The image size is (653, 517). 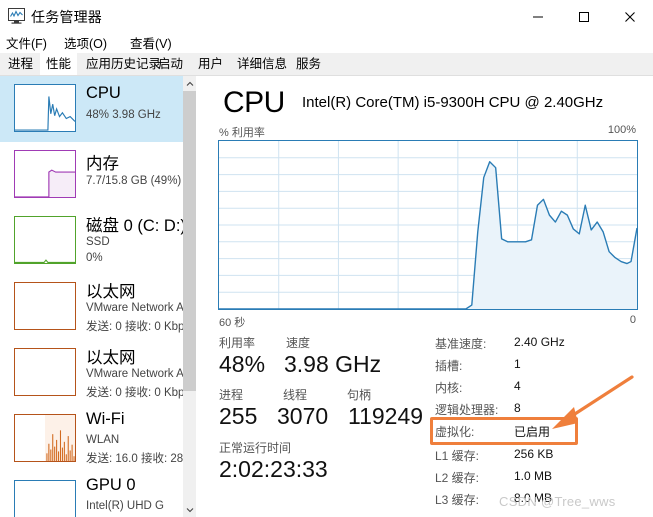 What do you see at coordinates (517, 364) in the screenshot?
I see `spec-value-sockets: 1` at bounding box center [517, 364].